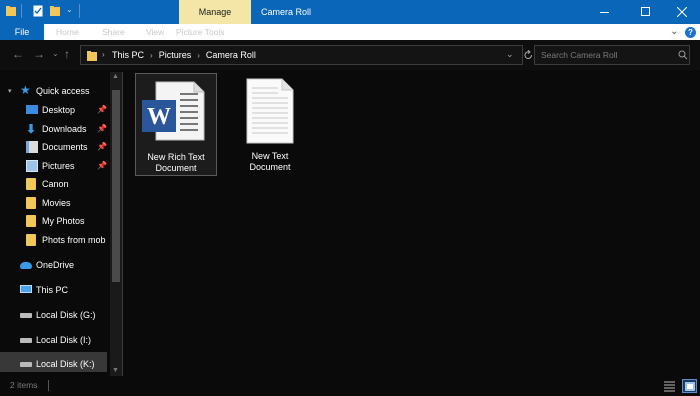  Describe the element at coordinates (65, 315) in the screenshot. I see `sidebar-item-local-disk-g: Local Disk (G:)` at that location.